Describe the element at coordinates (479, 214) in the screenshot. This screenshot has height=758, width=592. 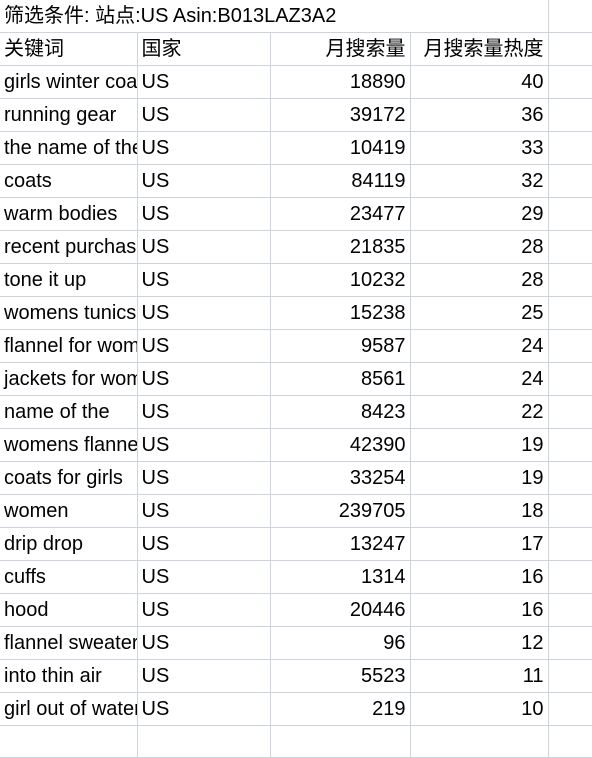
I see `cell-heat: 29` at that location.